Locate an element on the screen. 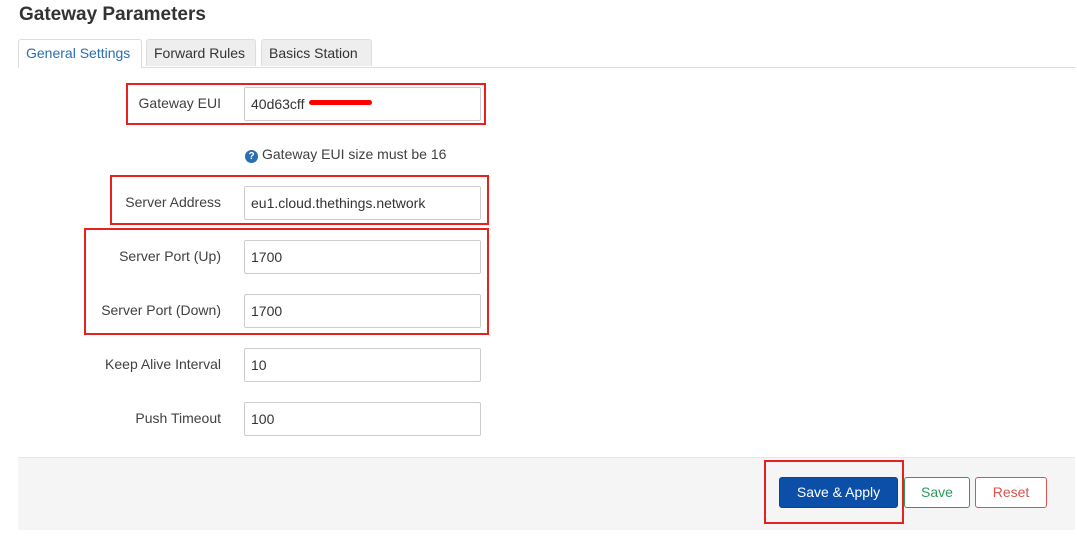 Image resolution: width=1077 pixels, height=539 pixels. server-address-label: Server Address is located at coordinates (173, 202).